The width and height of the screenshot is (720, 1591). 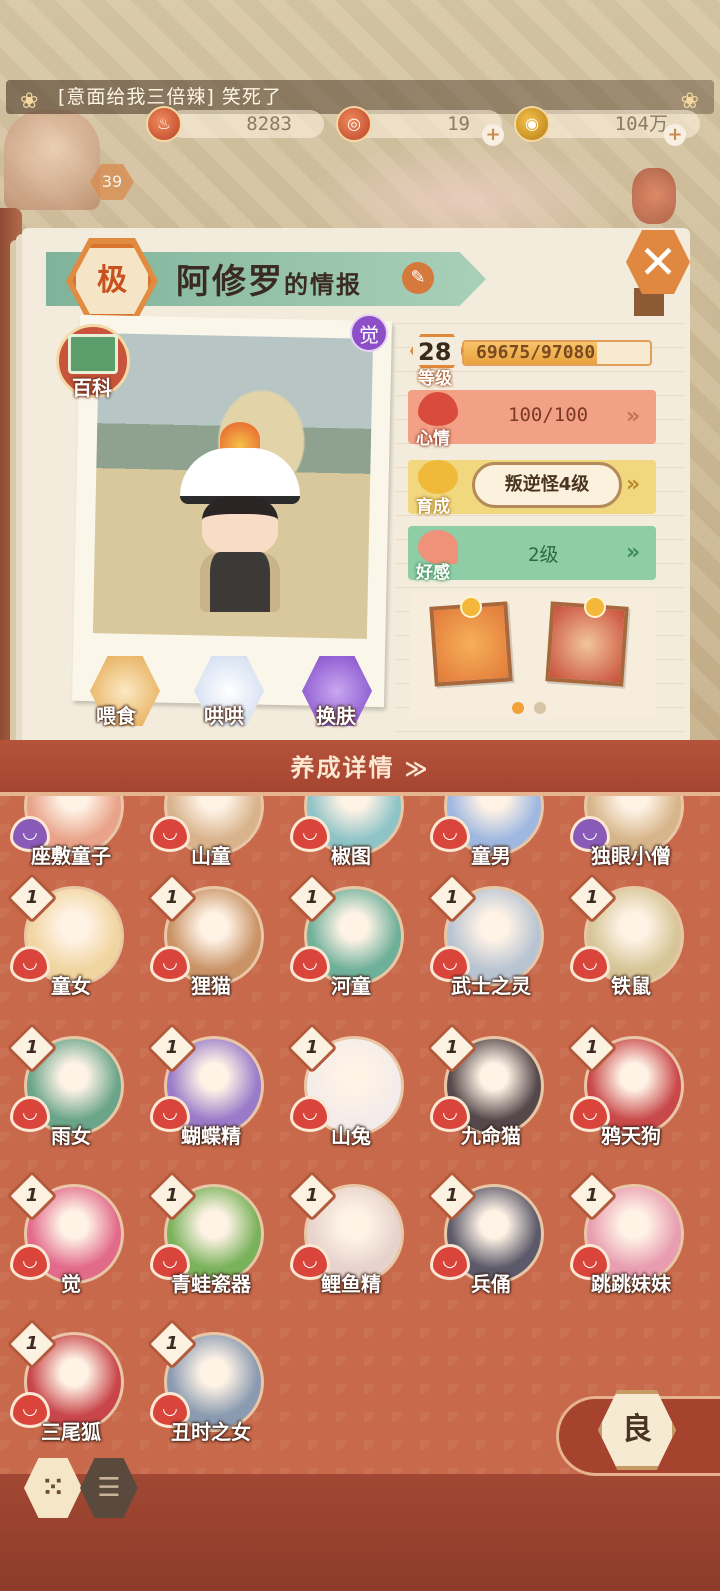 I want to click on character-body, so click(x=240, y=582).